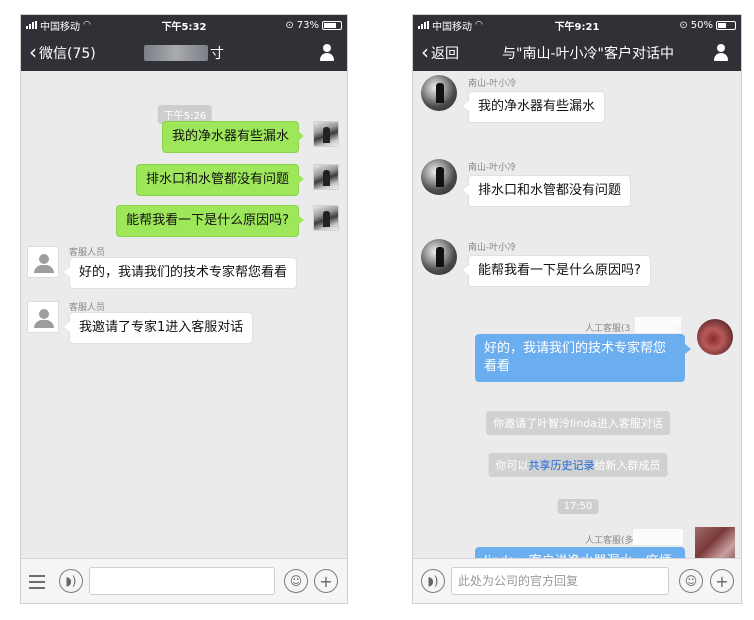 The width and height of the screenshot is (754, 620). I want to click on agent-sender-name: 人工客服(多, so click(609, 541).